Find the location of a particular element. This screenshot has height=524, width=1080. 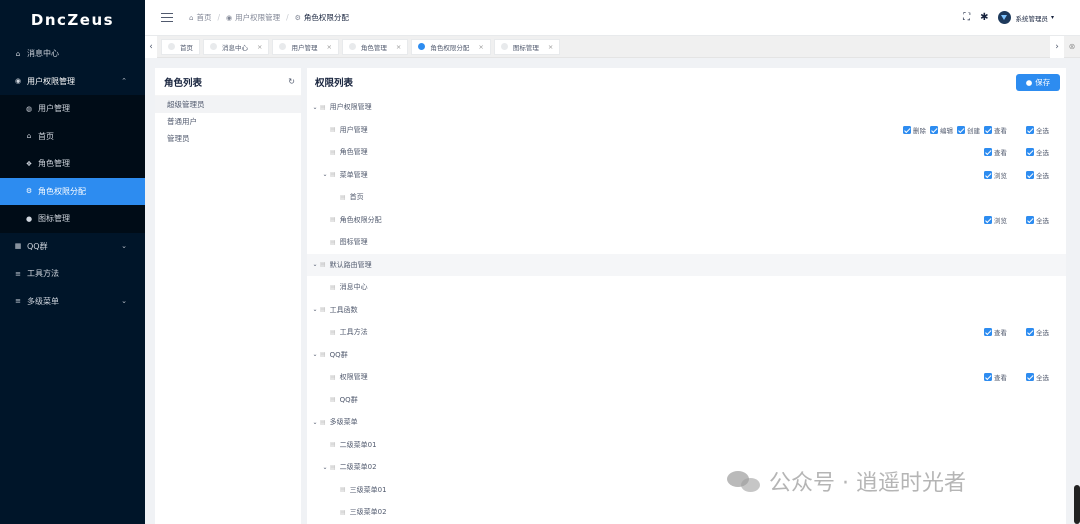

sidebar-item: ≡ 多级菜单 ⌄ is located at coordinates (72, 302).